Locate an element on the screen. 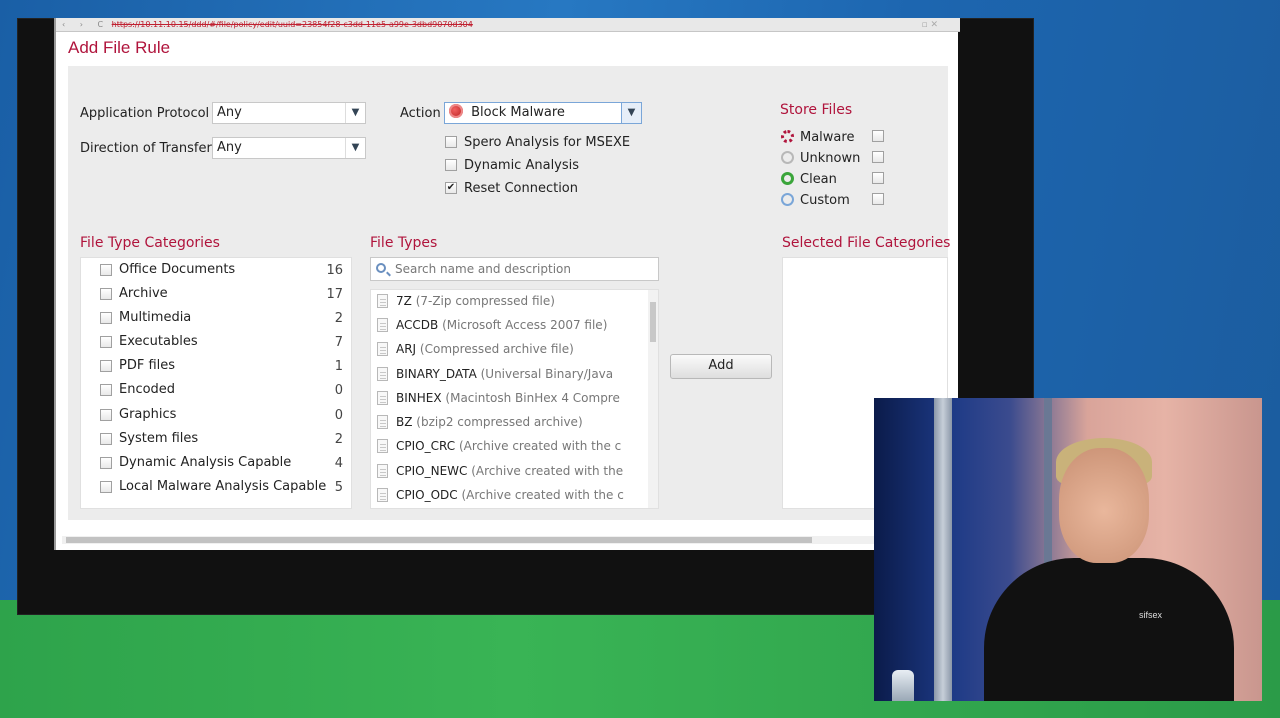  store-clean-label: Clean is located at coordinates (818, 179).